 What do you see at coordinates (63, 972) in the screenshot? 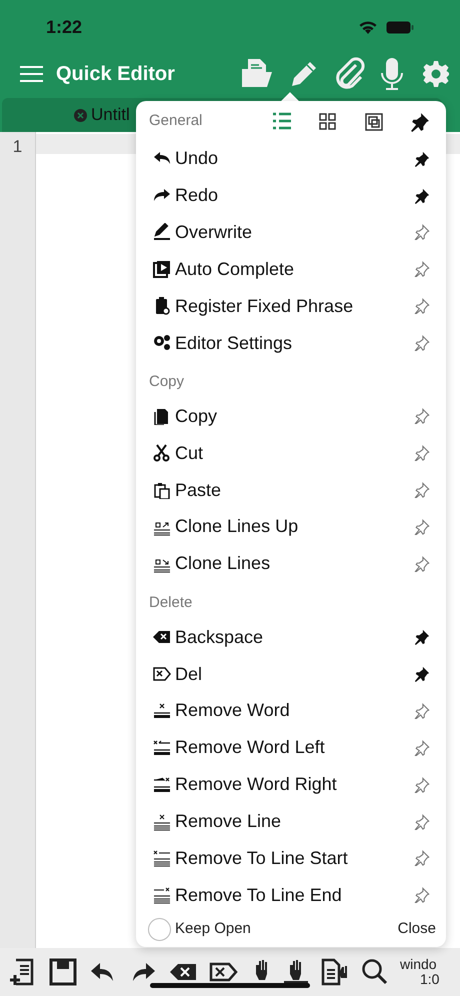
I see `save-icon` at bounding box center [63, 972].